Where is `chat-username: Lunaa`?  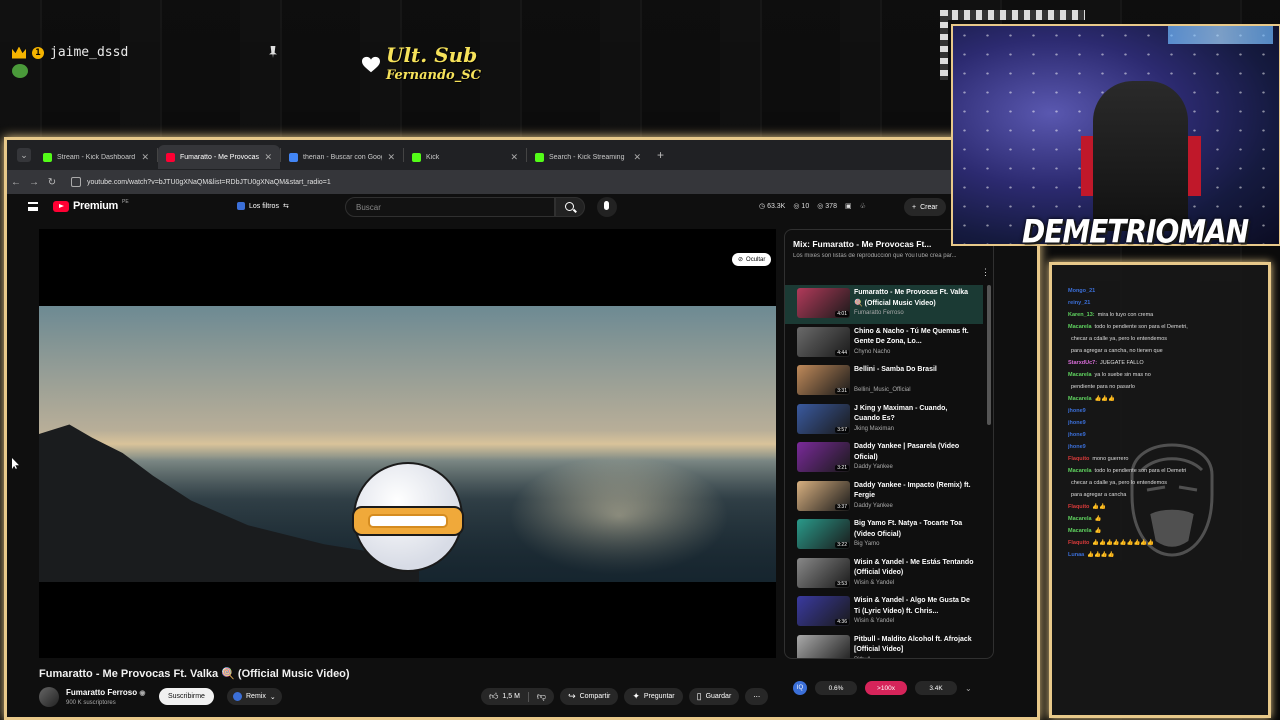 chat-username: Lunaa is located at coordinates (1076, 555).